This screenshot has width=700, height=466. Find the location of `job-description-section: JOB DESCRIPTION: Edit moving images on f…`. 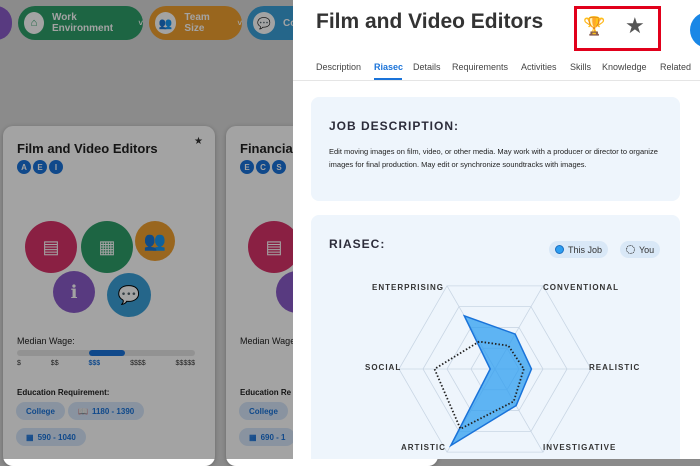

job-description-section: JOB DESCRIPTION: Edit moving images on f… is located at coordinates (495, 149).